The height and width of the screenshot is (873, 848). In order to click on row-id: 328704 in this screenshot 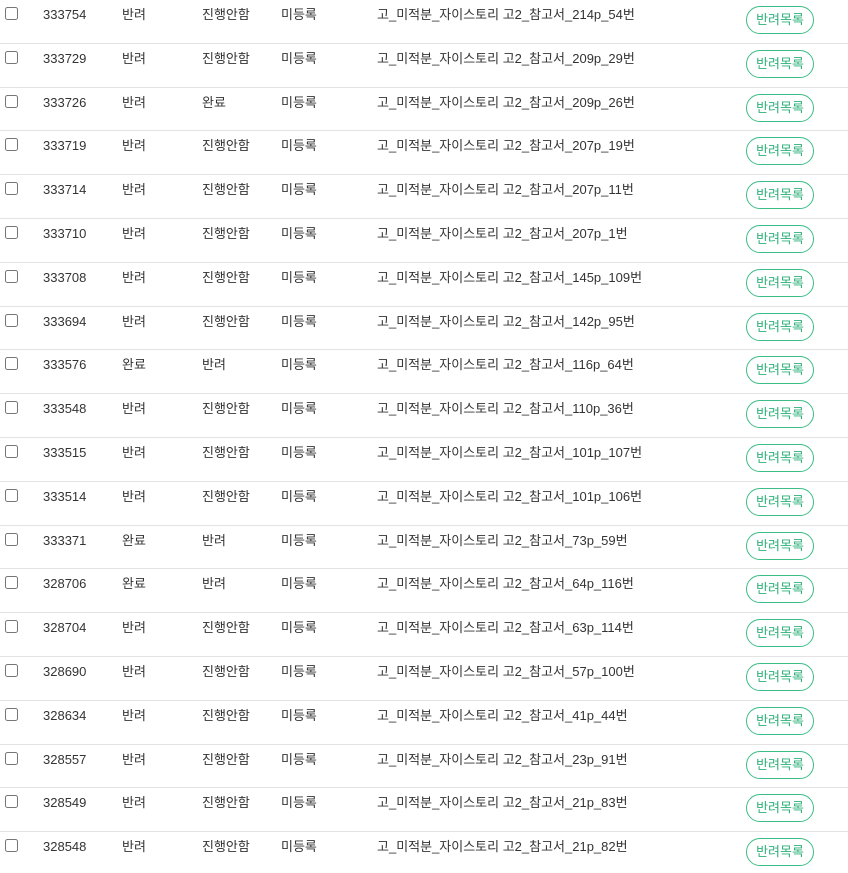, I will do `click(65, 628)`.